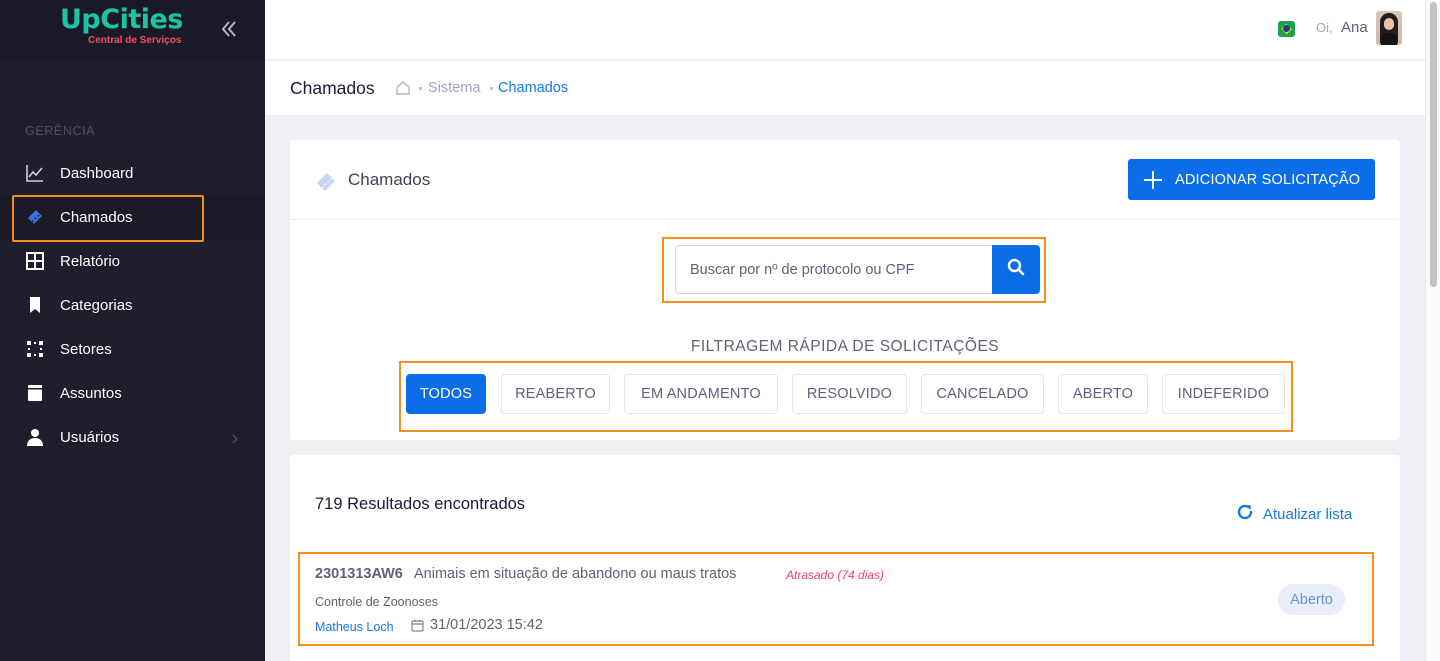 This screenshot has height=661, width=1440. I want to click on sidebar-item-label: Setores, so click(86, 349).